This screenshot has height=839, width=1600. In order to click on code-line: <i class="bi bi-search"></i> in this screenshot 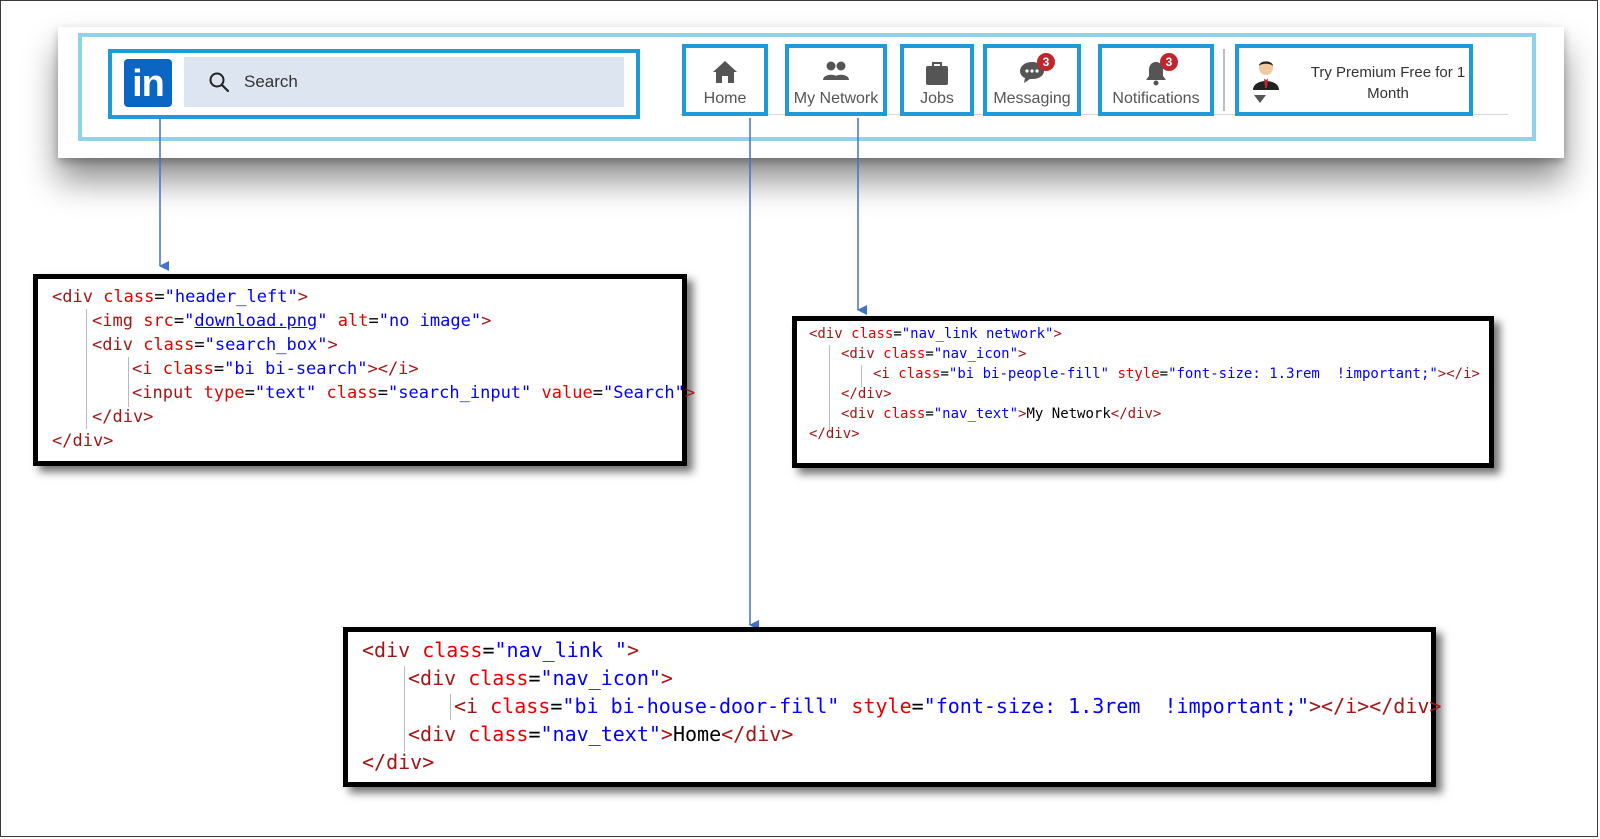, I will do `click(275, 369)`.